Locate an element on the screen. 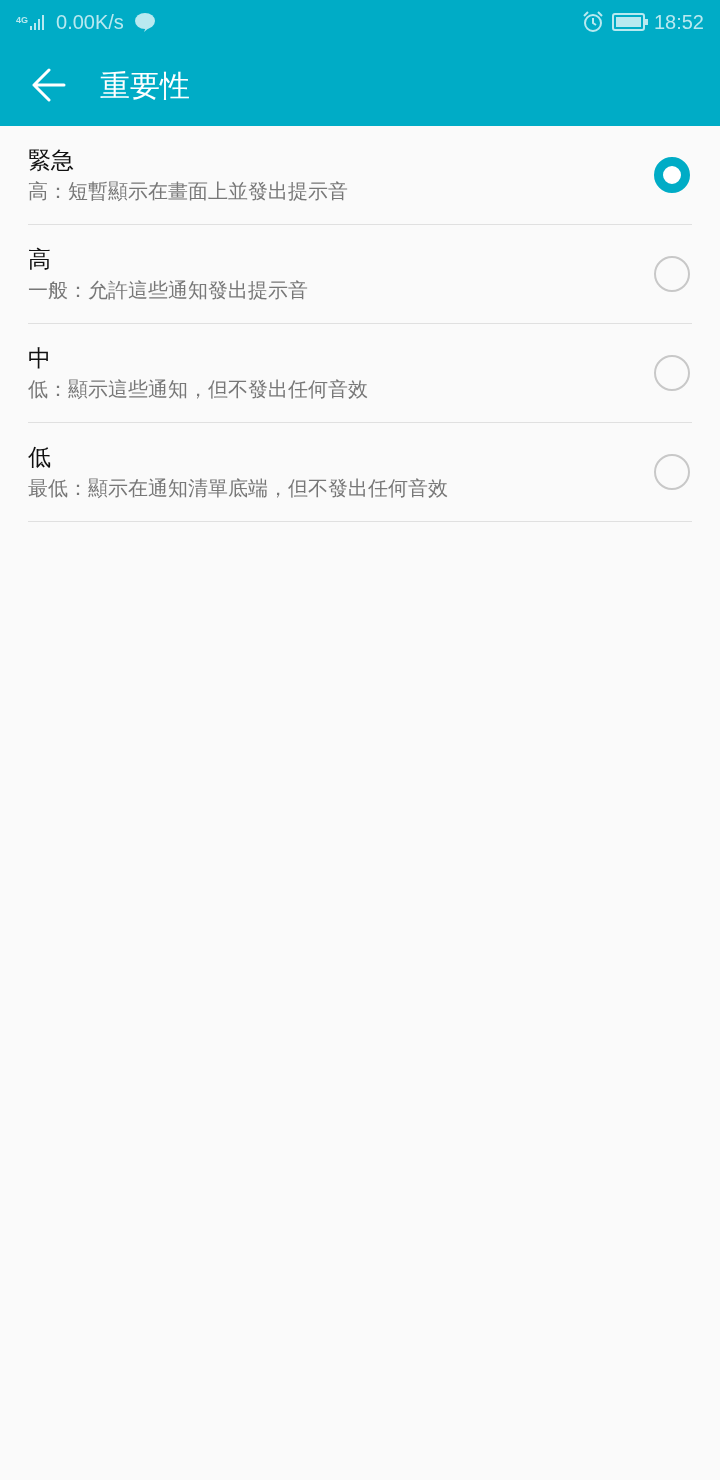 The height and width of the screenshot is (1480, 720). chat-bubble-icon is located at coordinates (144, 22).